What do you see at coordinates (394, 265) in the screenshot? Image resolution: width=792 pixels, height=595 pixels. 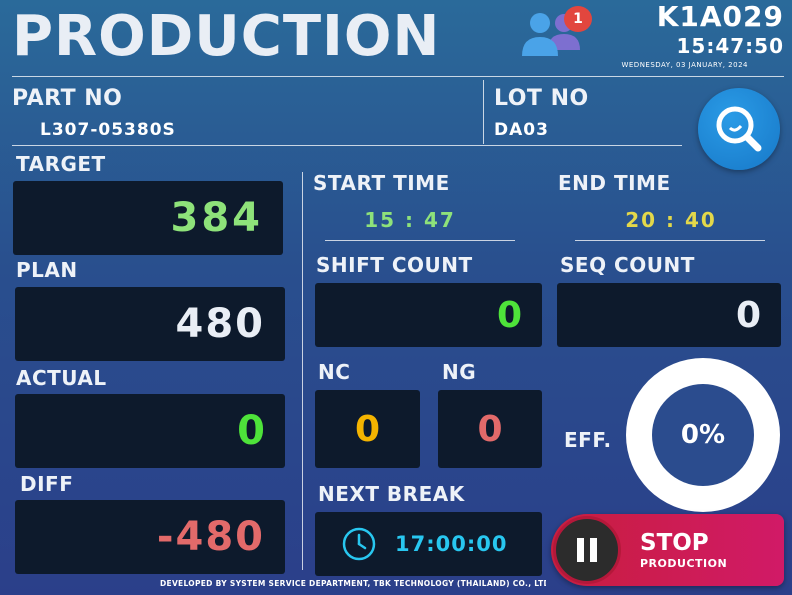 I see `shift-count-label: SHIFT COUNT` at bounding box center [394, 265].